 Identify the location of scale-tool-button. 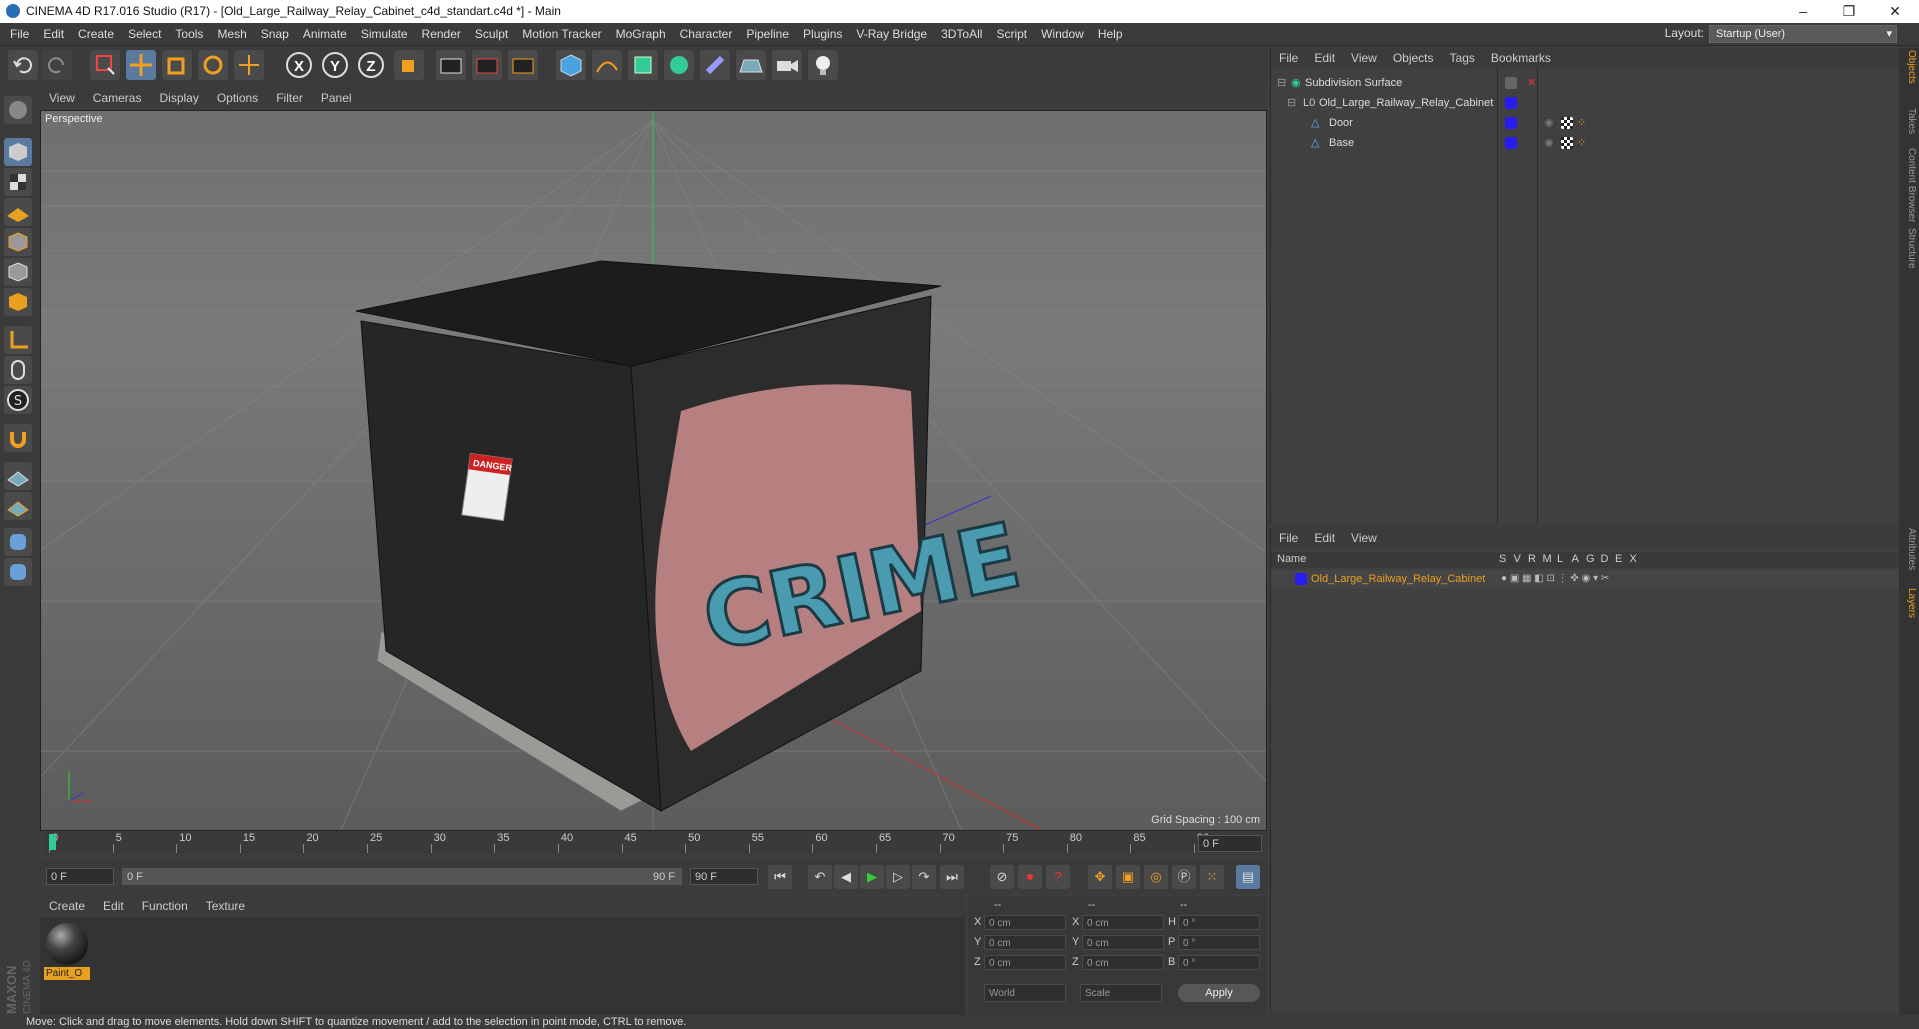
(177, 65).